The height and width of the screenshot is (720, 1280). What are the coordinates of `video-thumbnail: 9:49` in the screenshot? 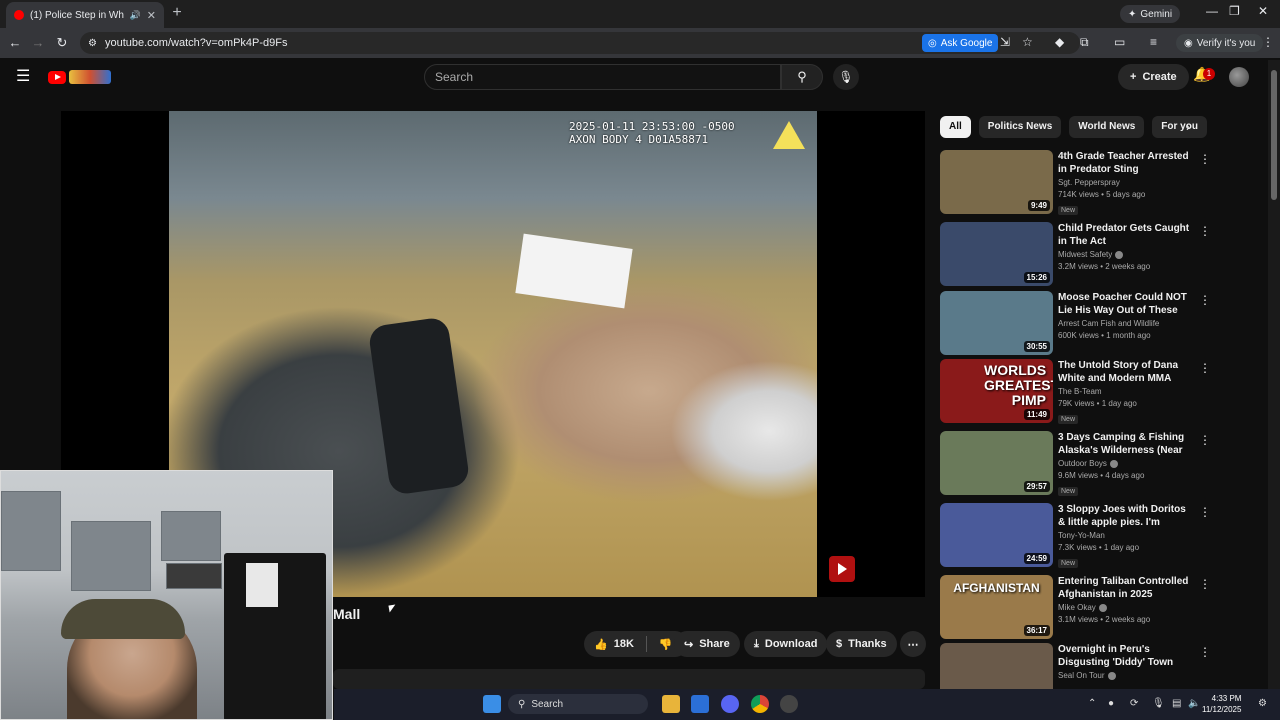 It's located at (996, 182).